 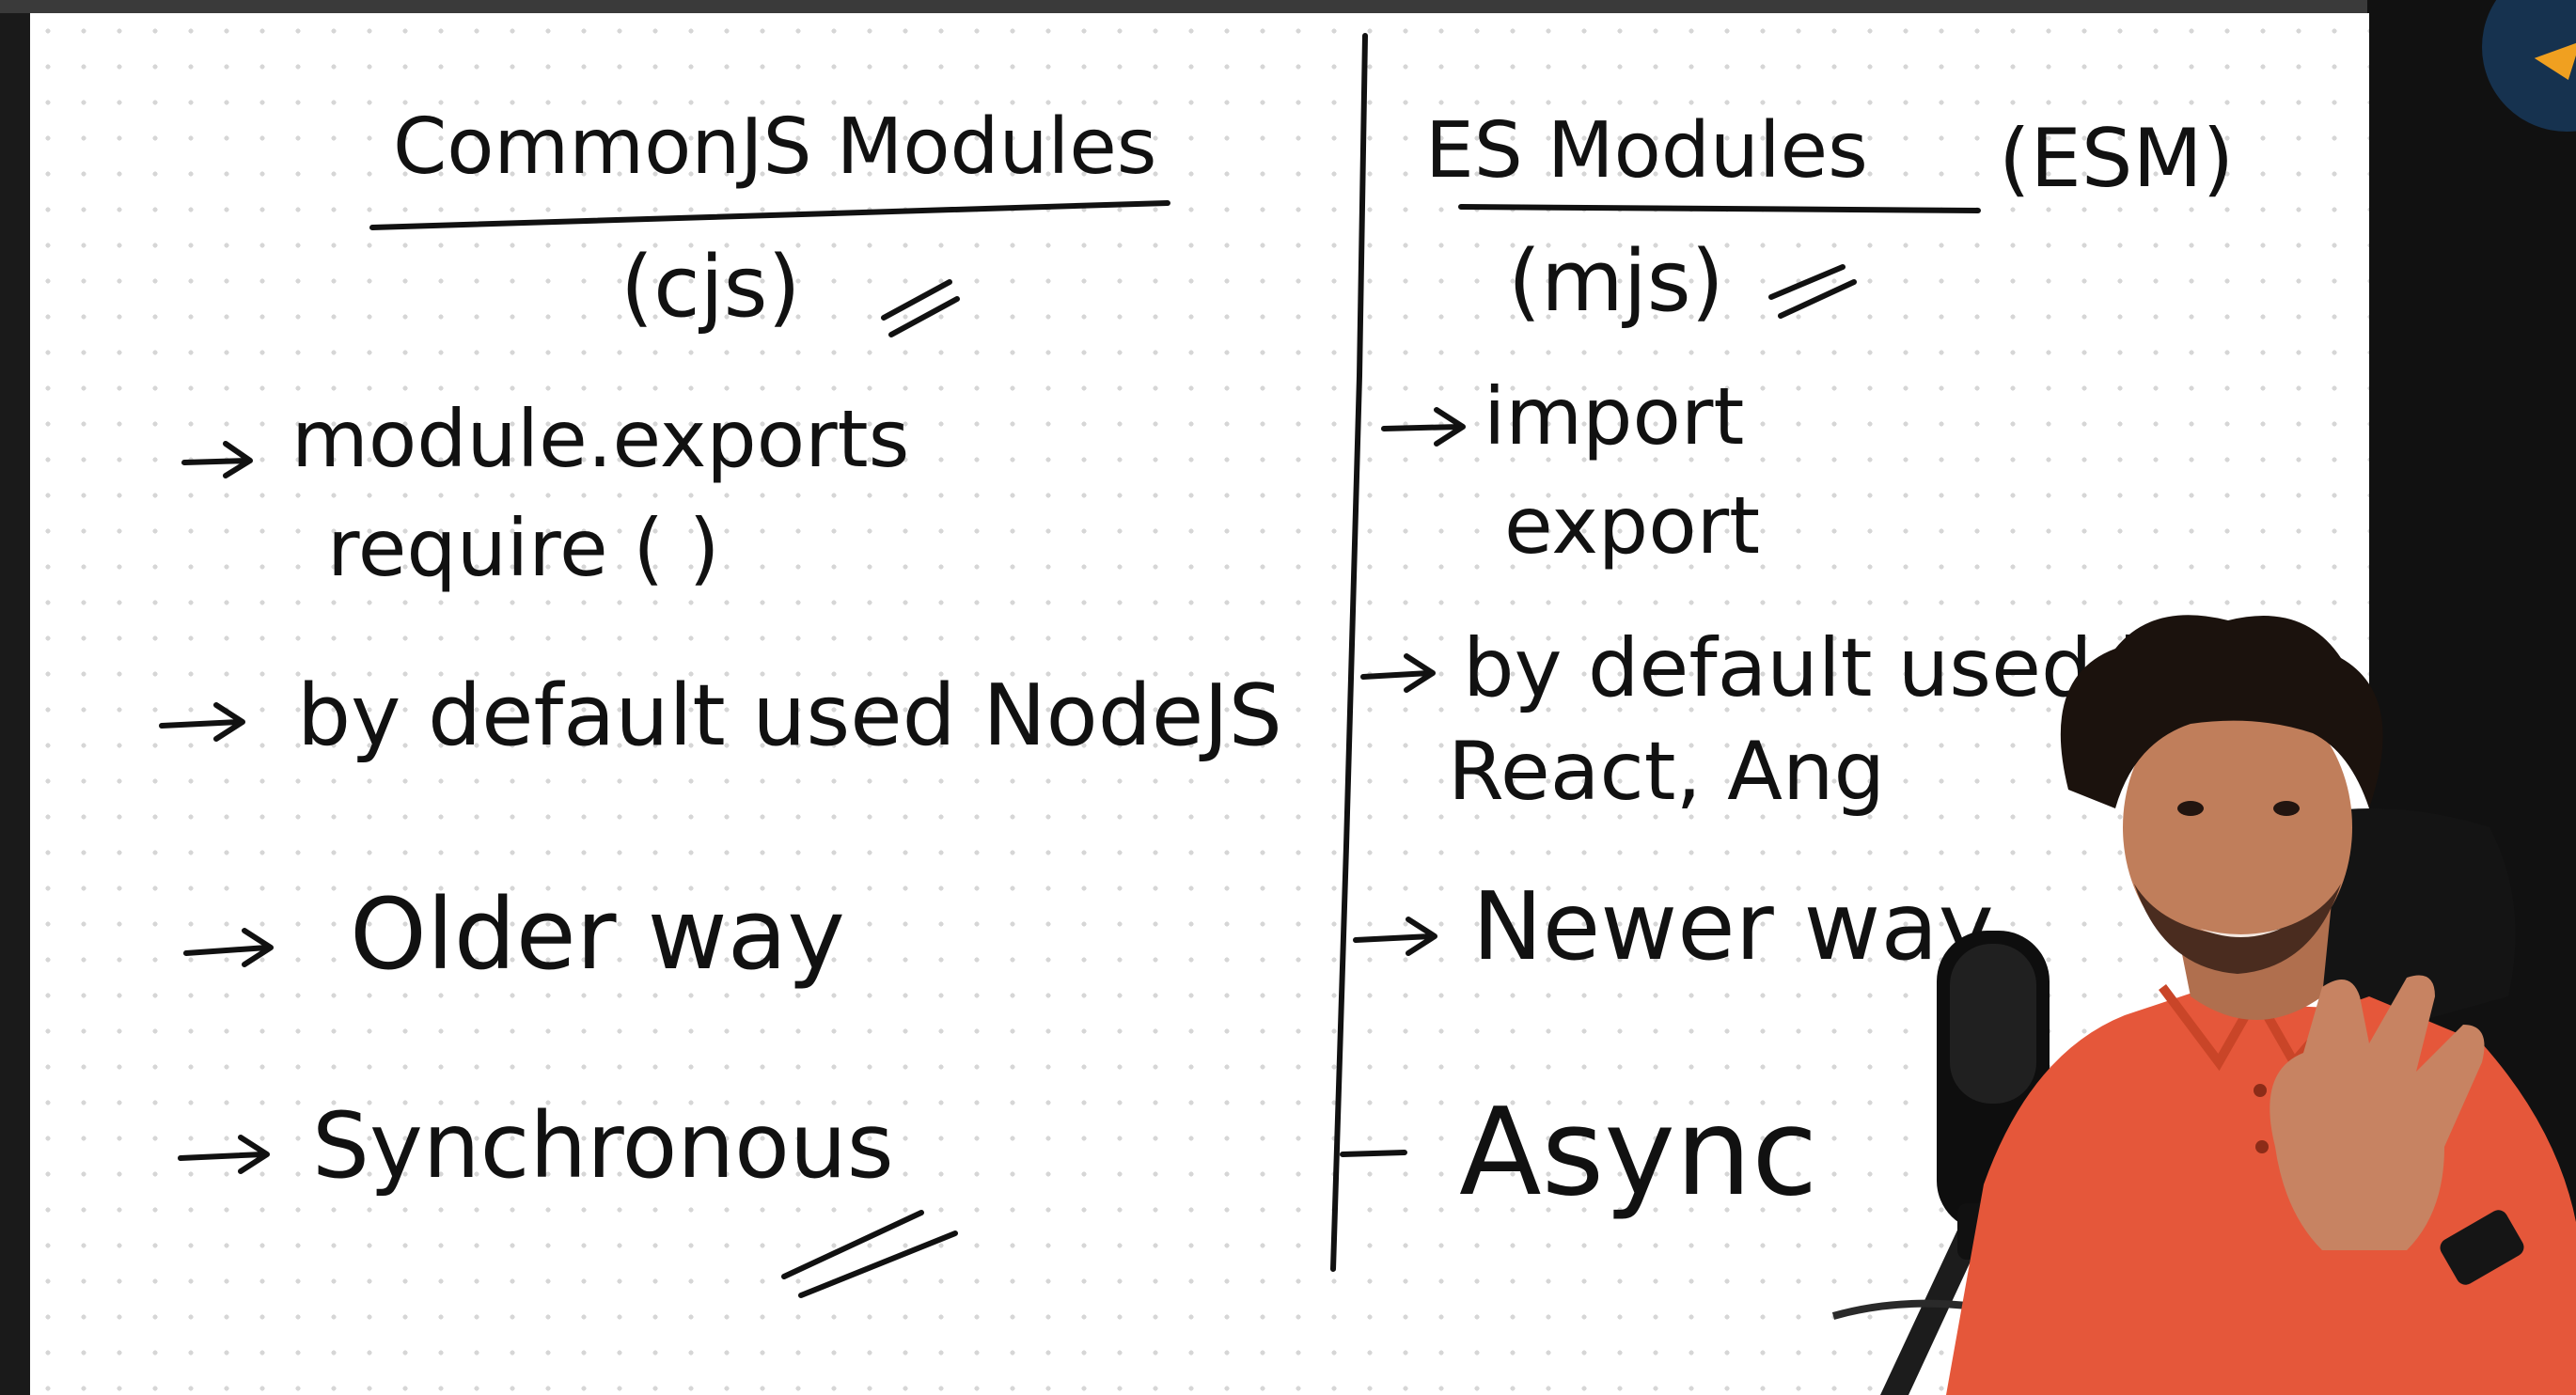 I want to click on right-column-title: ES Modules, so click(x=1646, y=151).